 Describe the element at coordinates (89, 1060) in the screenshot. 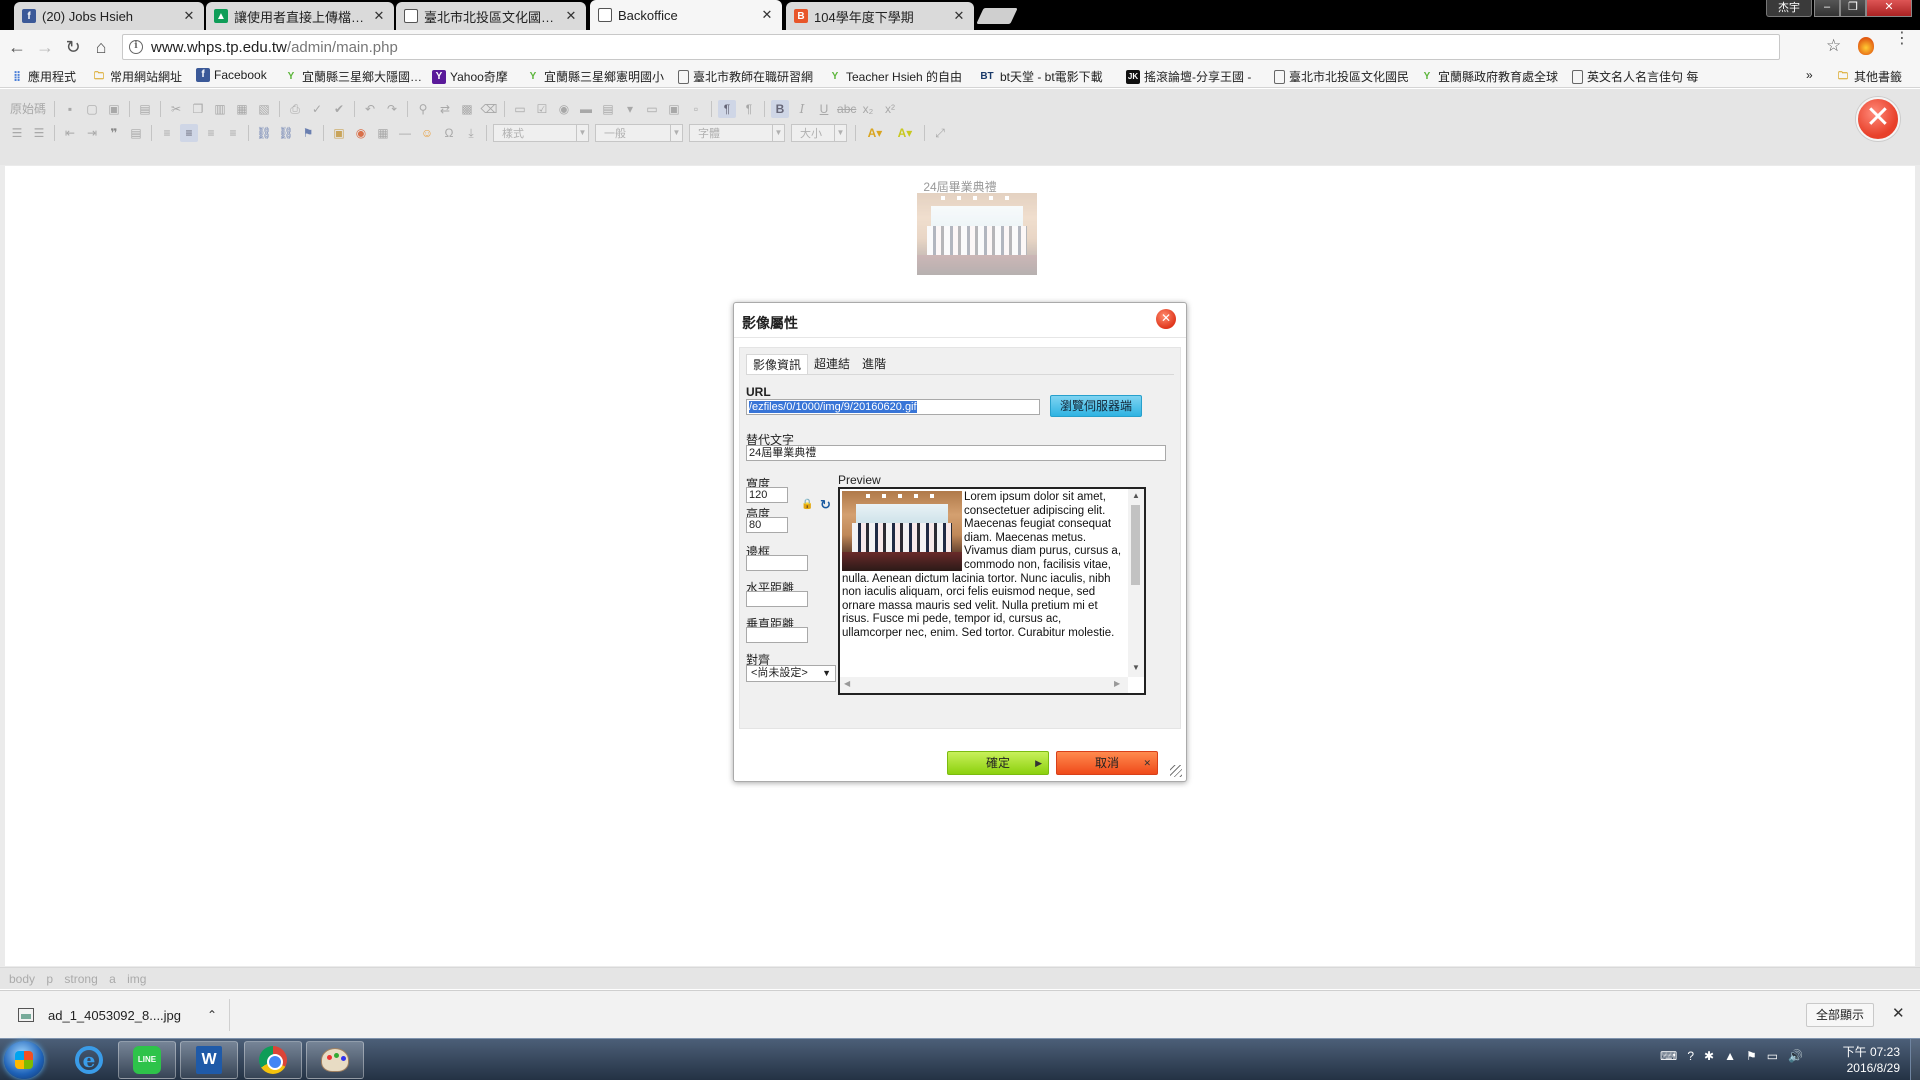

I see `taskbar-internet-explorer: e` at that location.